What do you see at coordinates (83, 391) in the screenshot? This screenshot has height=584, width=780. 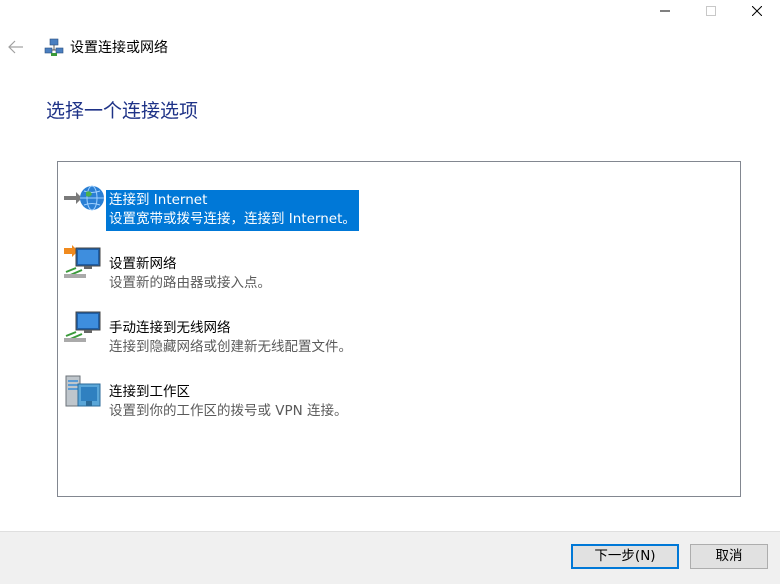 I see `workplace-icon` at bounding box center [83, 391].